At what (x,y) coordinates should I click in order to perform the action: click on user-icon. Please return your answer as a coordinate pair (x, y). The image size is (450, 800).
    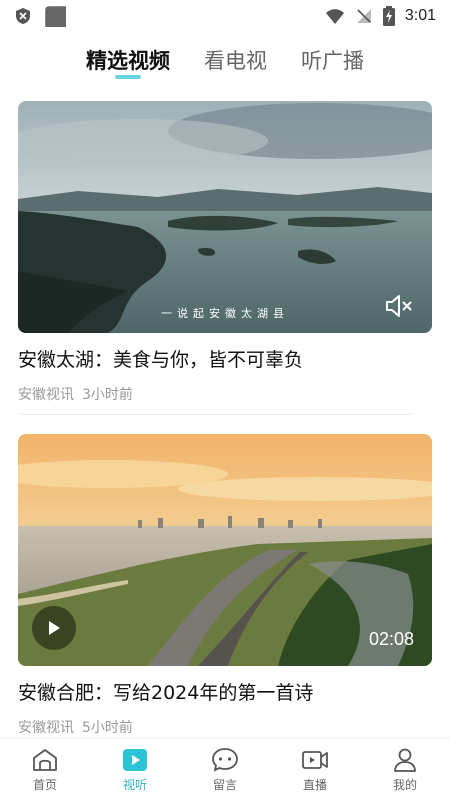
    Looking at the image, I should click on (405, 760).